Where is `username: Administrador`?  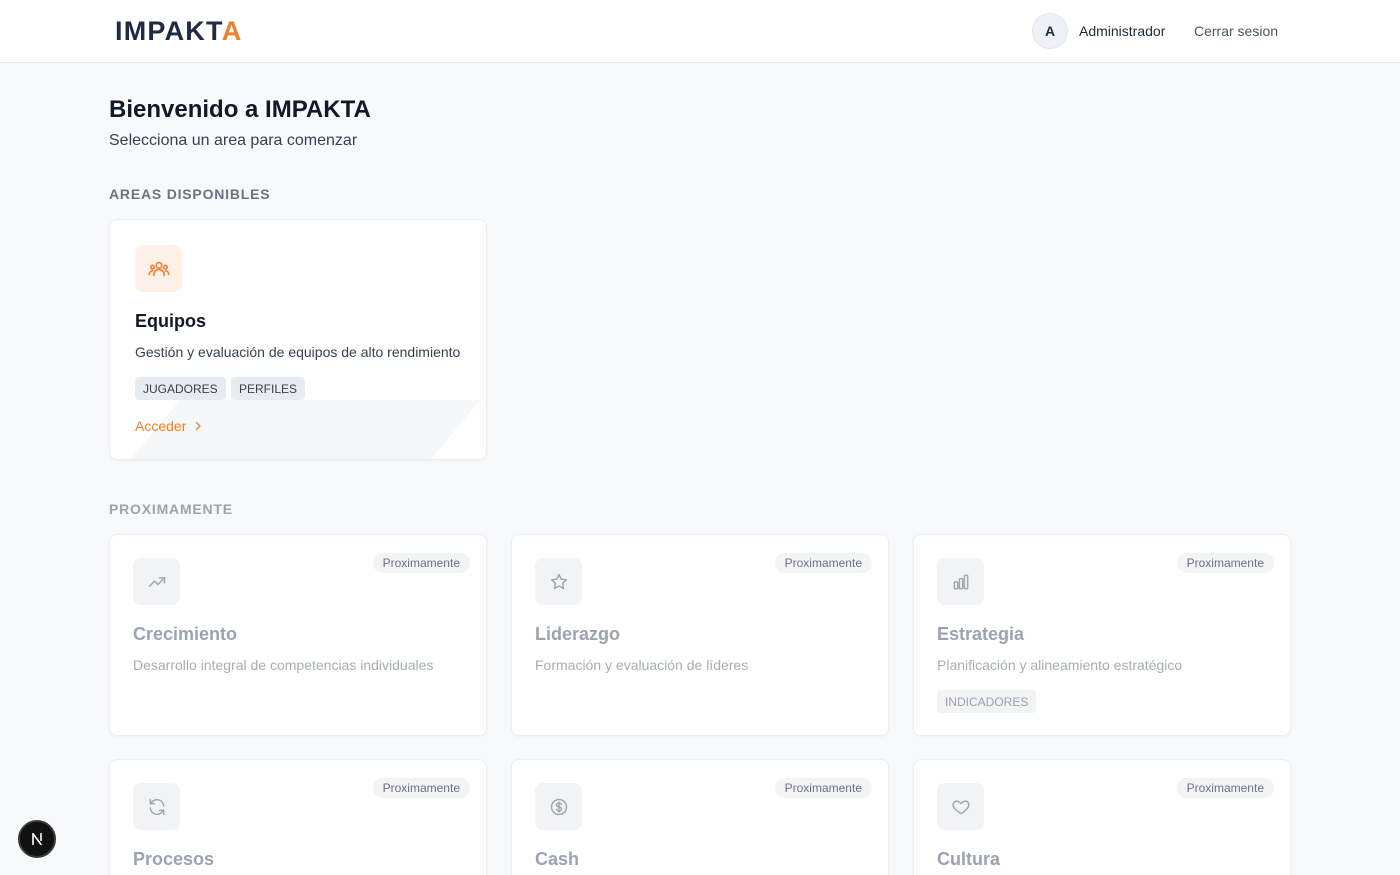
username: Administrador is located at coordinates (1122, 31).